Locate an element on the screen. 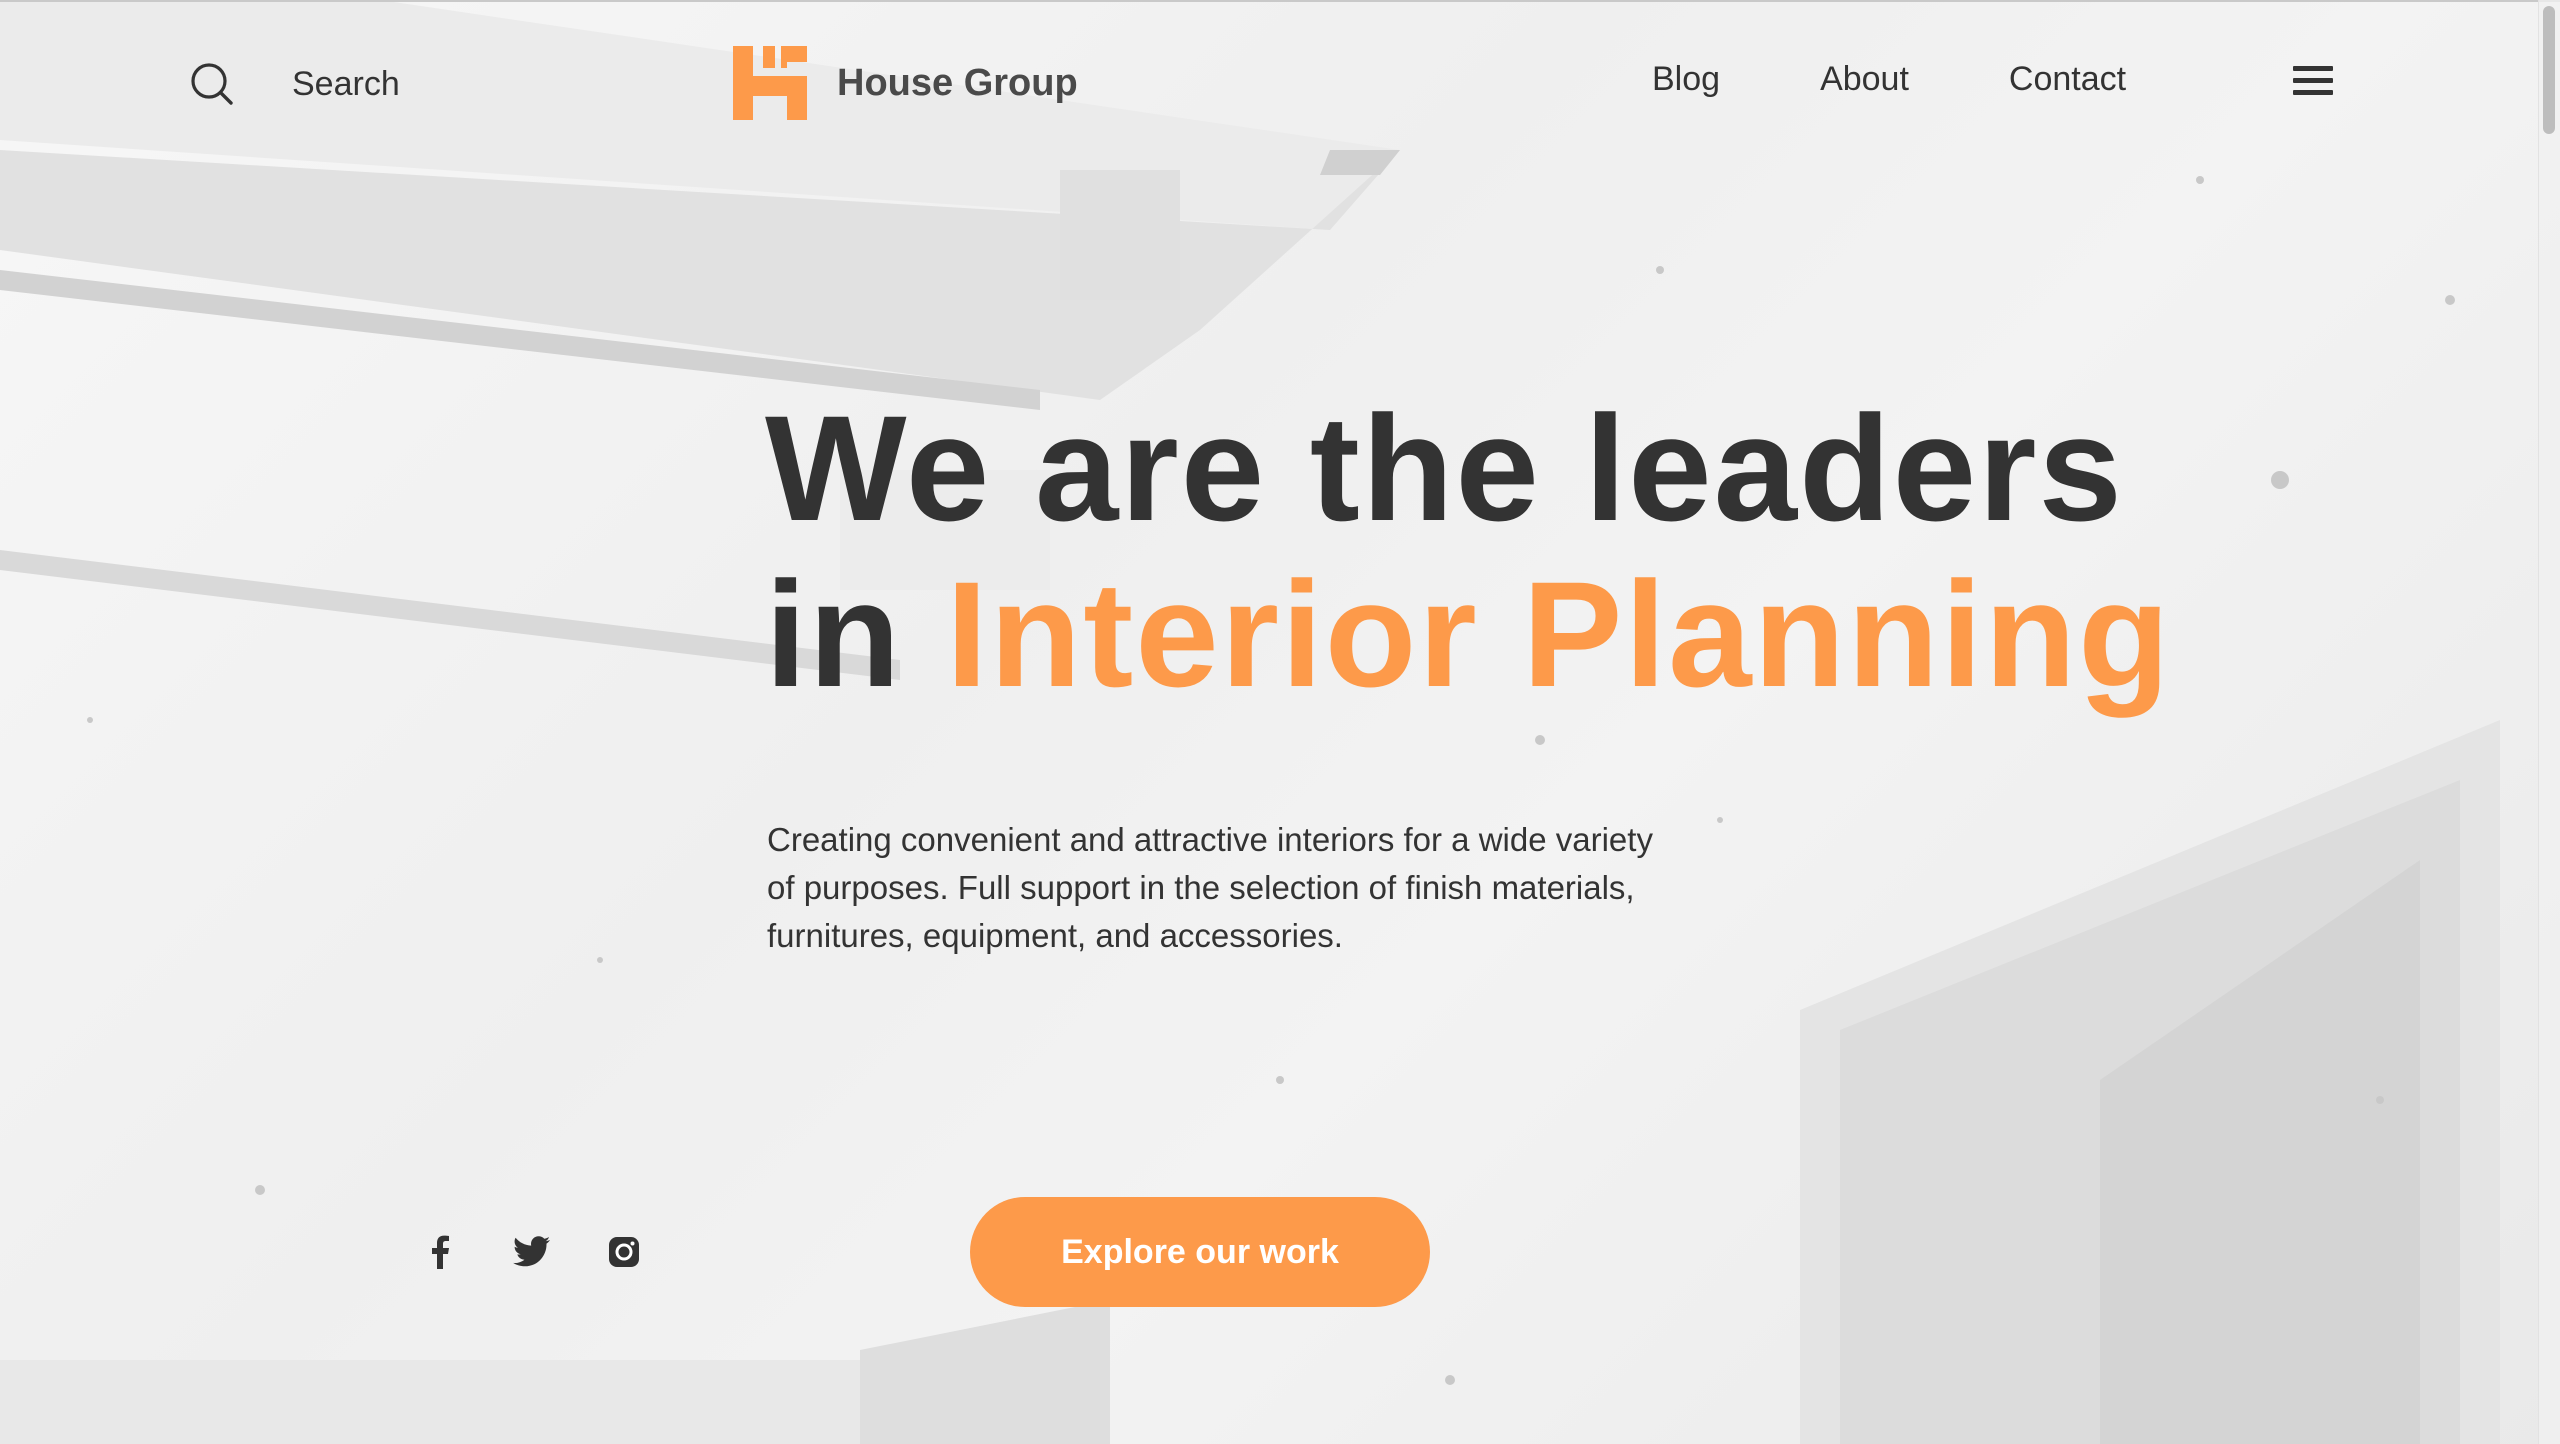 Image resolution: width=2560 pixels, height=1444 pixels. twitter-icon is located at coordinates (532, 1252).